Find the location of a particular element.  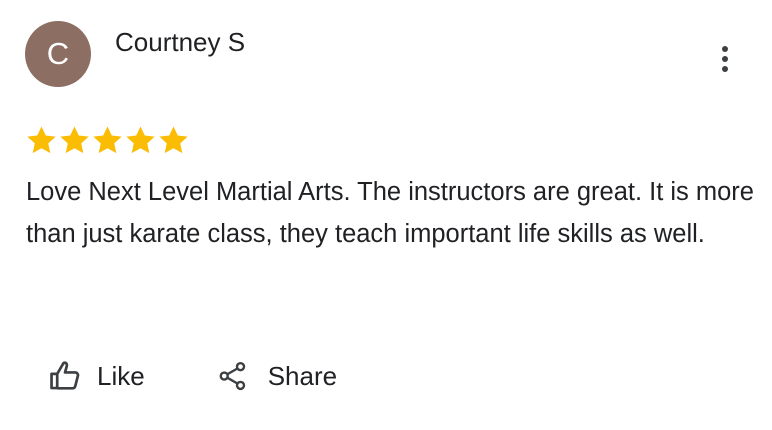

star-rating is located at coordinates (107, 140).